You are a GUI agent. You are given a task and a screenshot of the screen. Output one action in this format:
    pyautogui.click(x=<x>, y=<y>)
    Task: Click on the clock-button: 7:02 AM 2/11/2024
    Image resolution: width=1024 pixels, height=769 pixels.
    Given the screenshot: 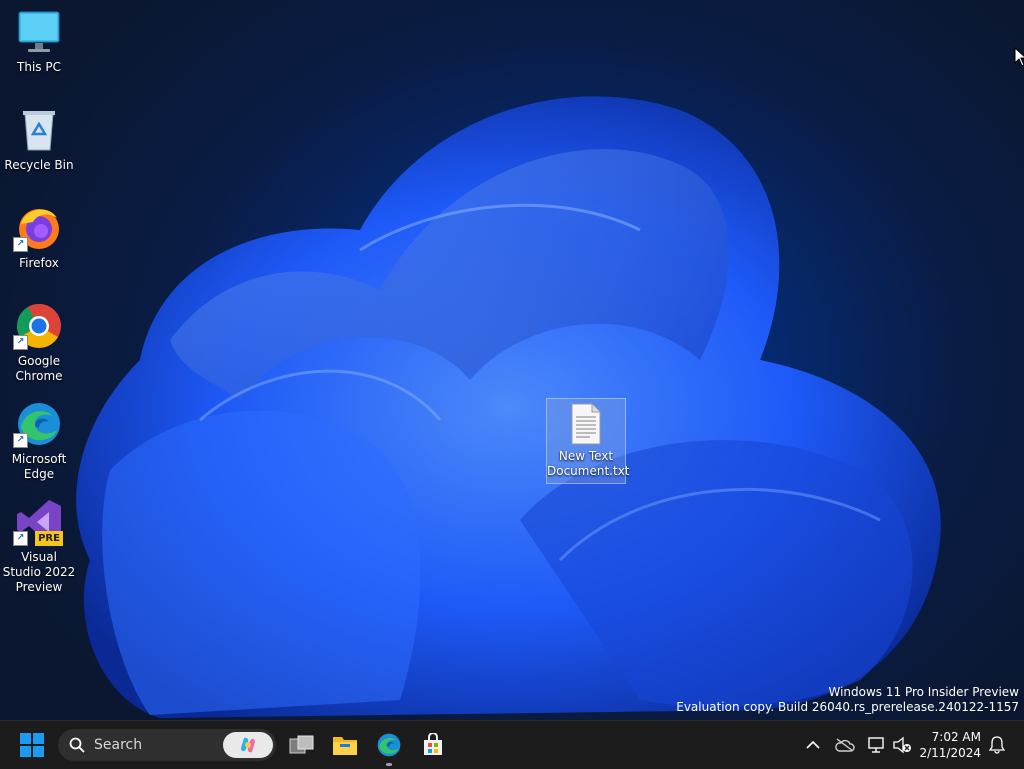 What is the action you would take?
    pyautogui.click(x=950, y=745)
    